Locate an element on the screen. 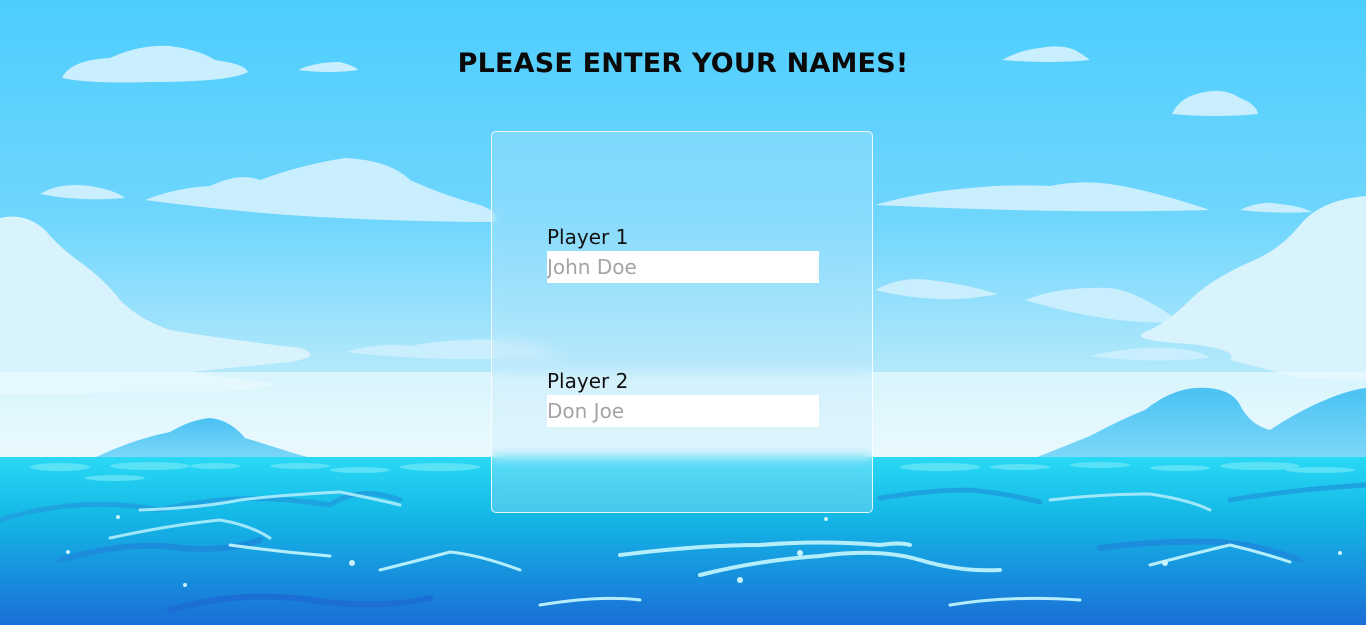 This screenshot has width=1366, height=625. player-1-name-input is located at coordinates (683, 267).